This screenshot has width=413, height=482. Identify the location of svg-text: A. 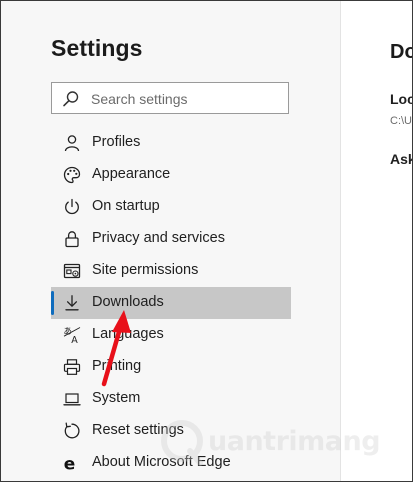
(74, 339).